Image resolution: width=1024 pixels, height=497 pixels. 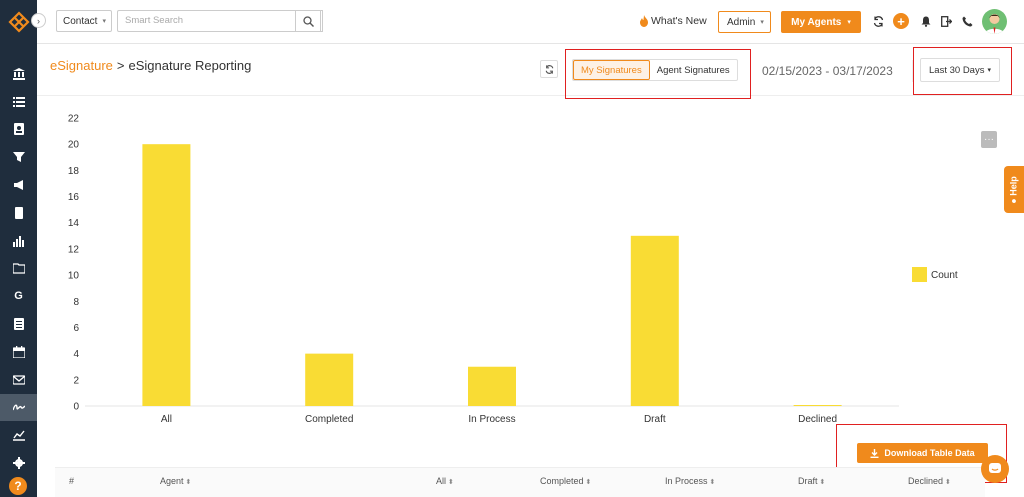 What do you see at coordinates (76, 407) in the screenshot?
I see `y-tick-label: 0` at bounding box center [76, 407].